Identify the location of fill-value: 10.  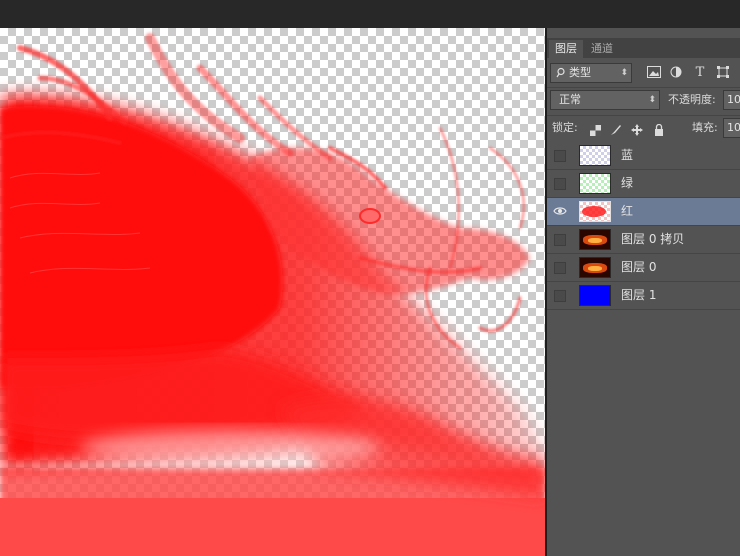
(733, 127).